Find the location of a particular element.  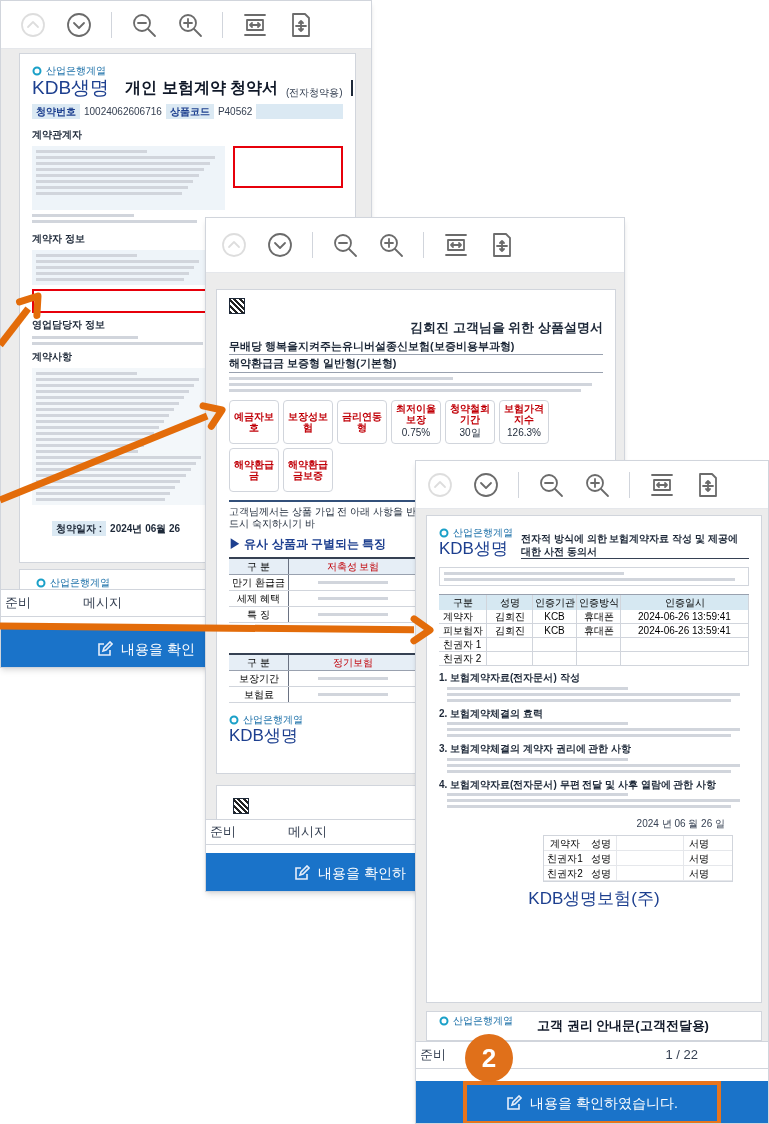

signer-role: 계약자 is located at coordinates (565, 843).